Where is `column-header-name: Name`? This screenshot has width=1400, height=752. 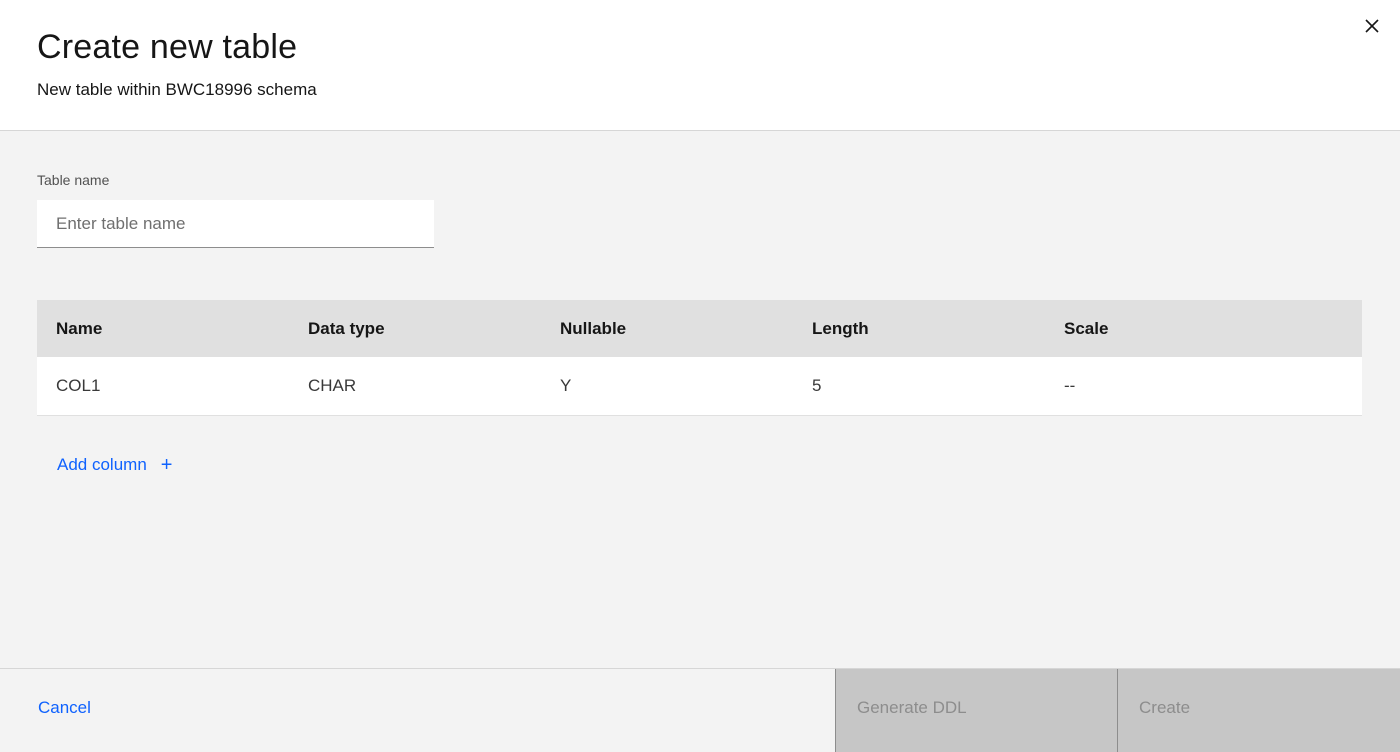
column-header-name: Name is located at coordinates (79, 328).